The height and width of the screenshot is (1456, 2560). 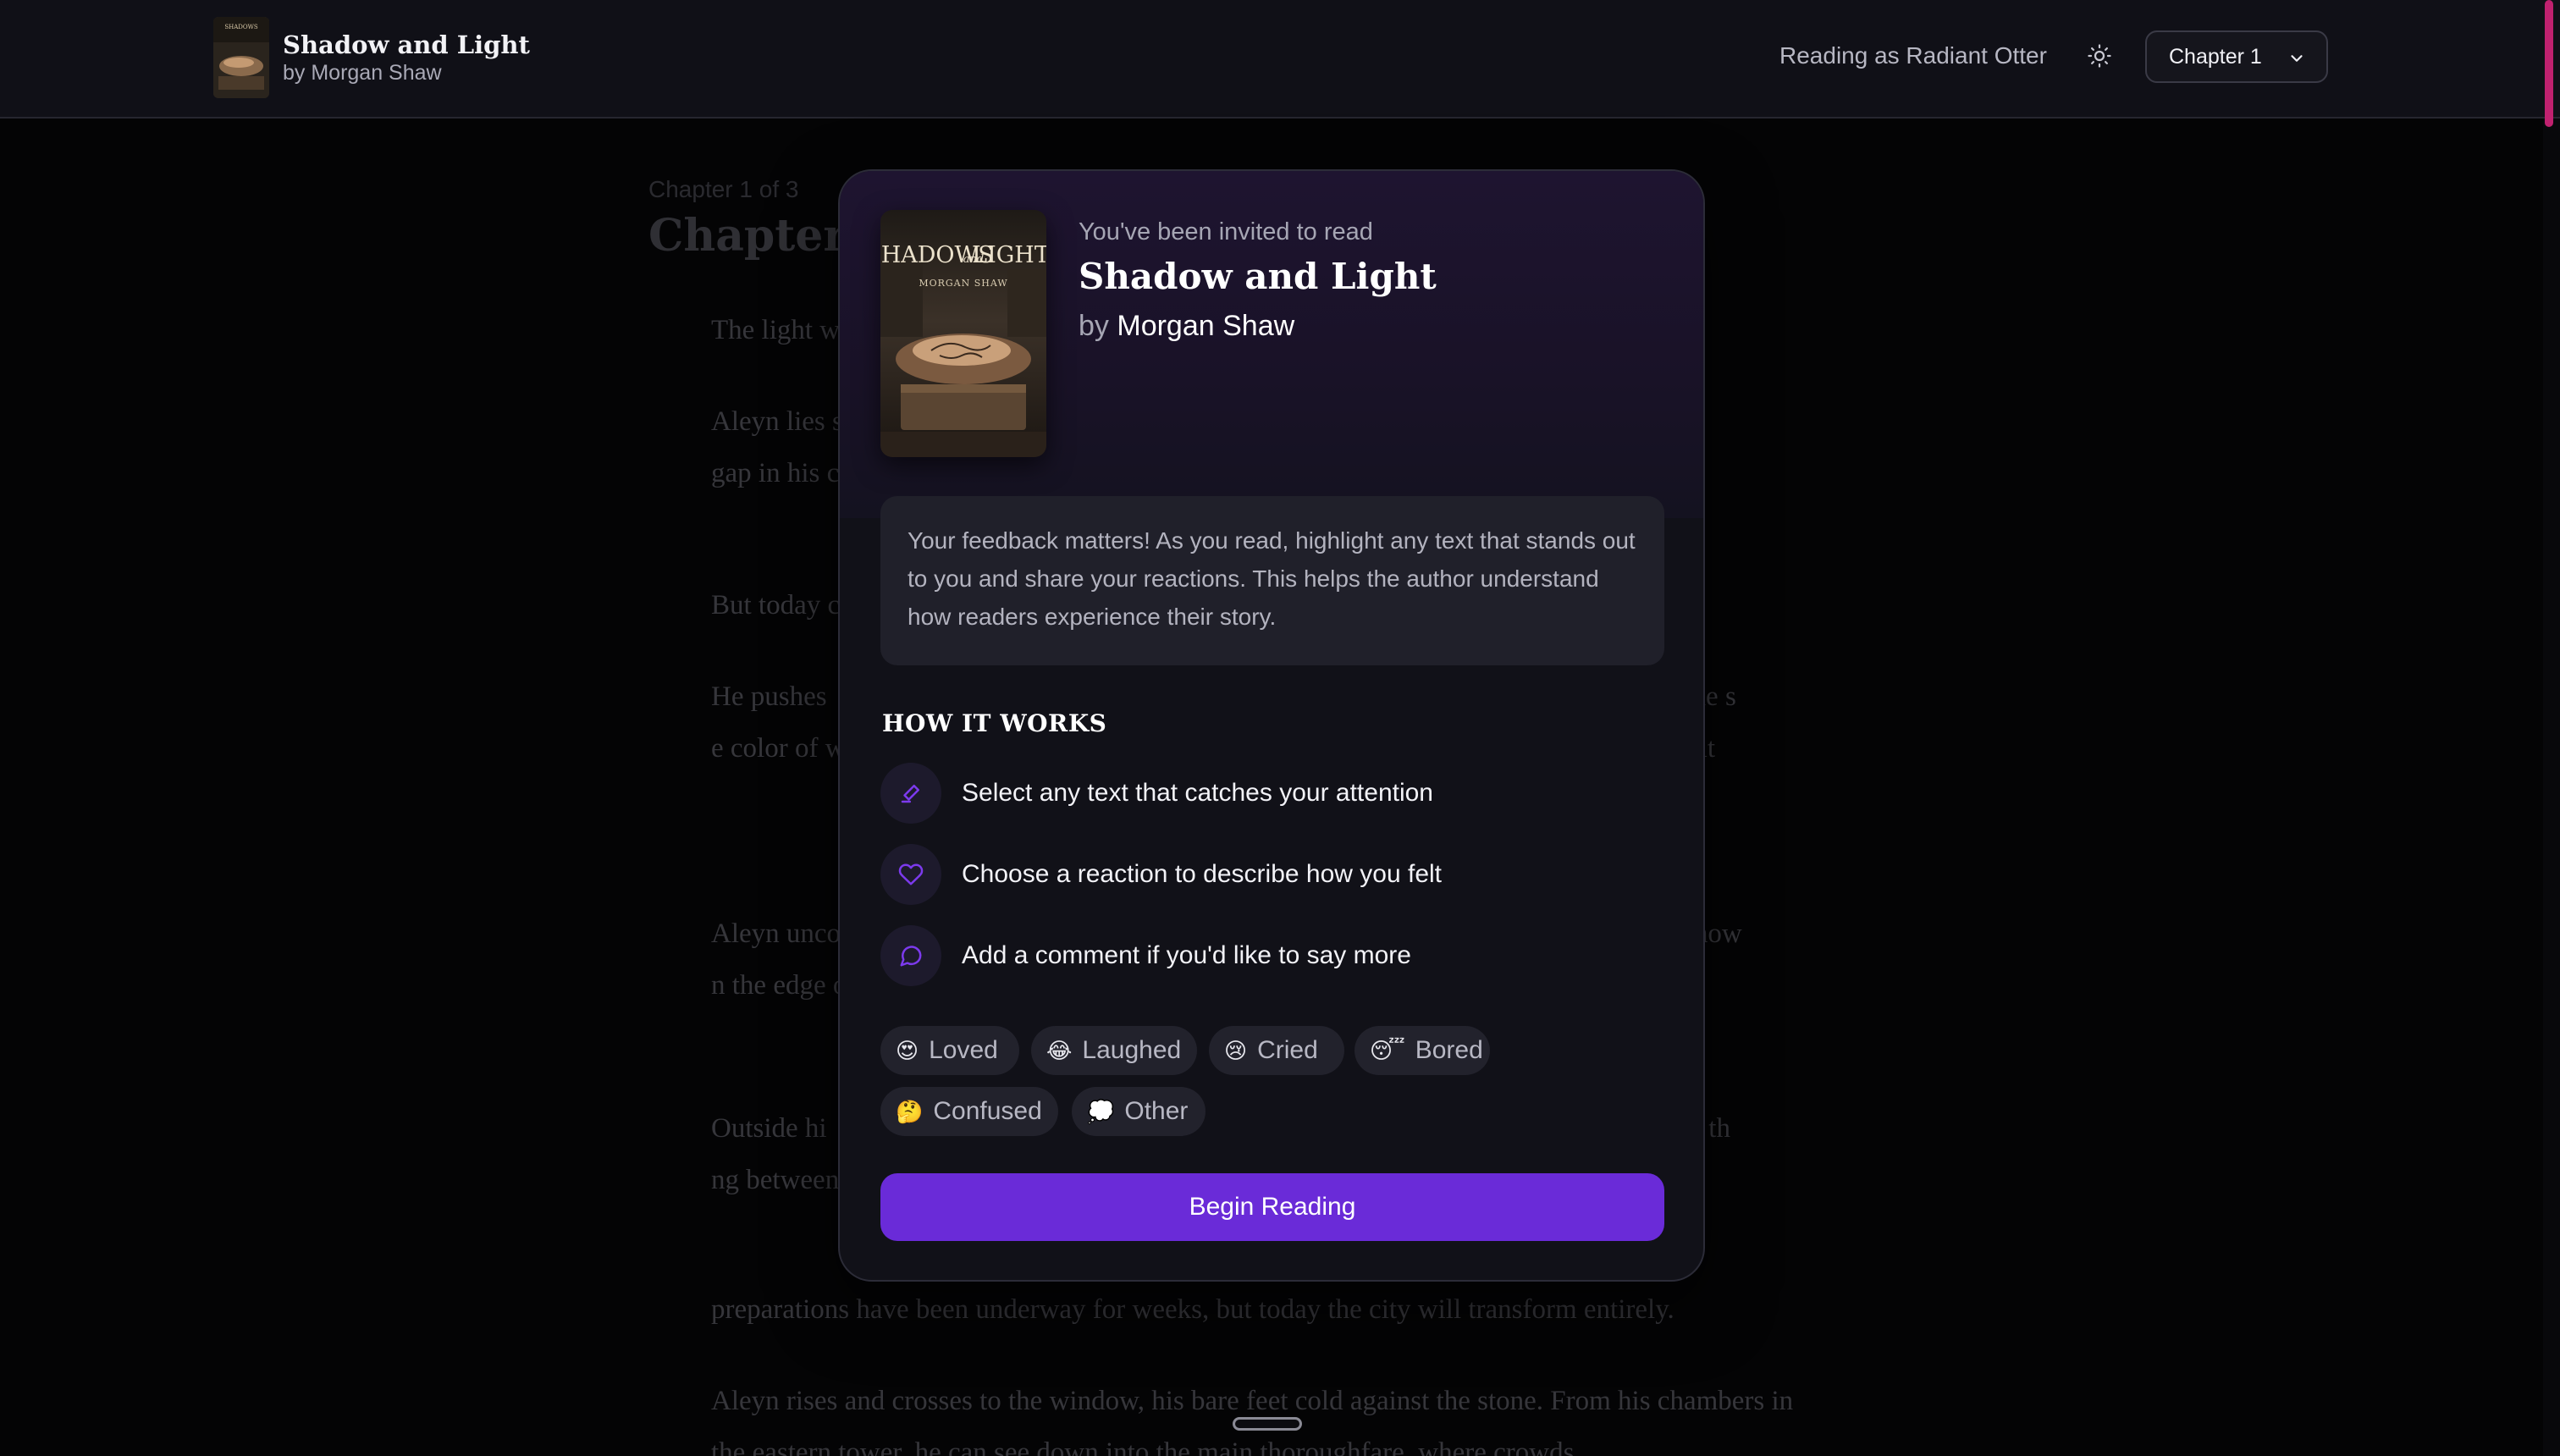 I want to click on reaction-label: Cried, so click(x=1287, y=1050).